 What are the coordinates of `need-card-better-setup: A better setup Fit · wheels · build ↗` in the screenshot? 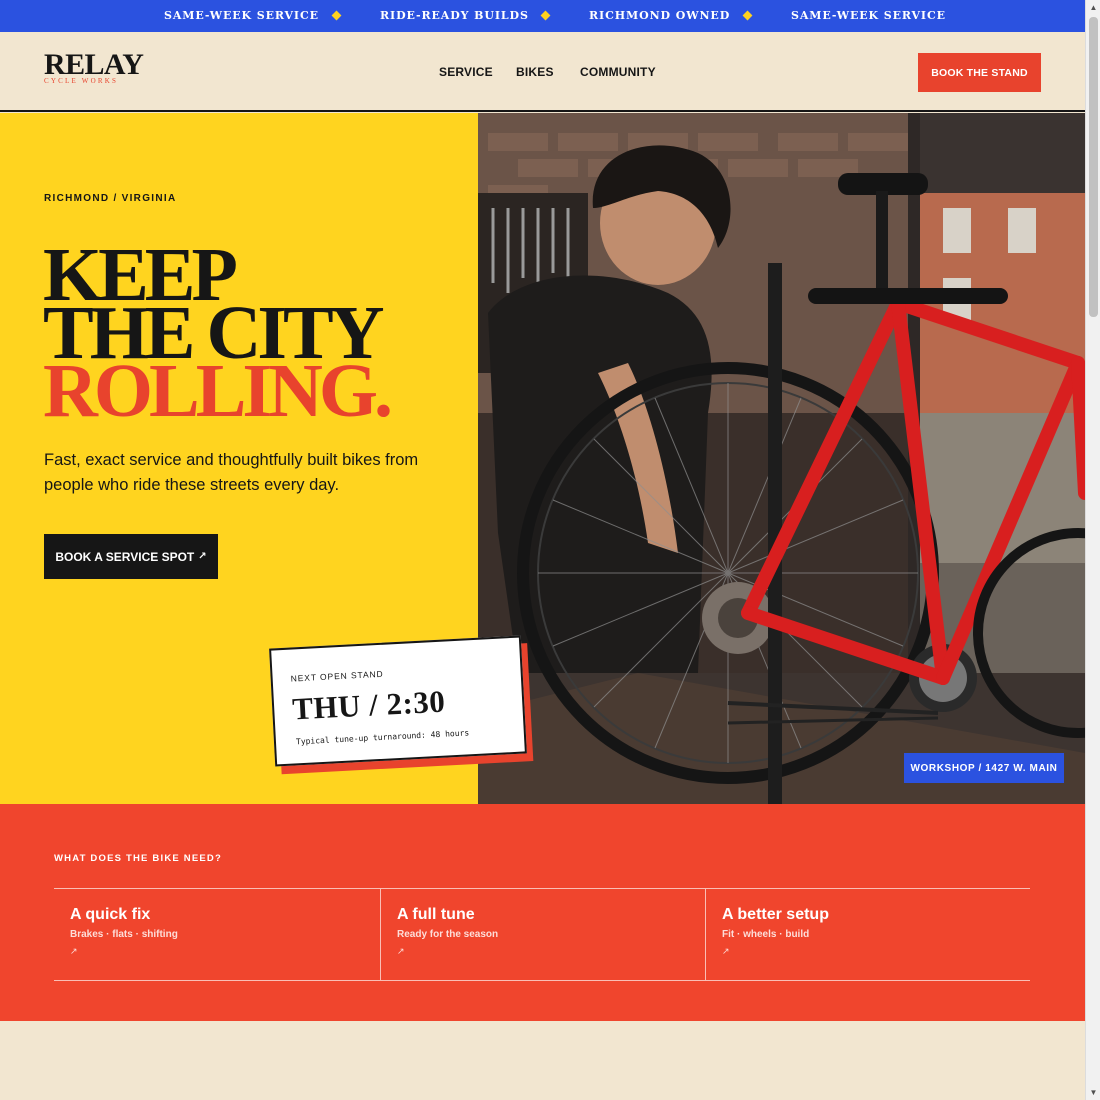 It's located at (867, 934).